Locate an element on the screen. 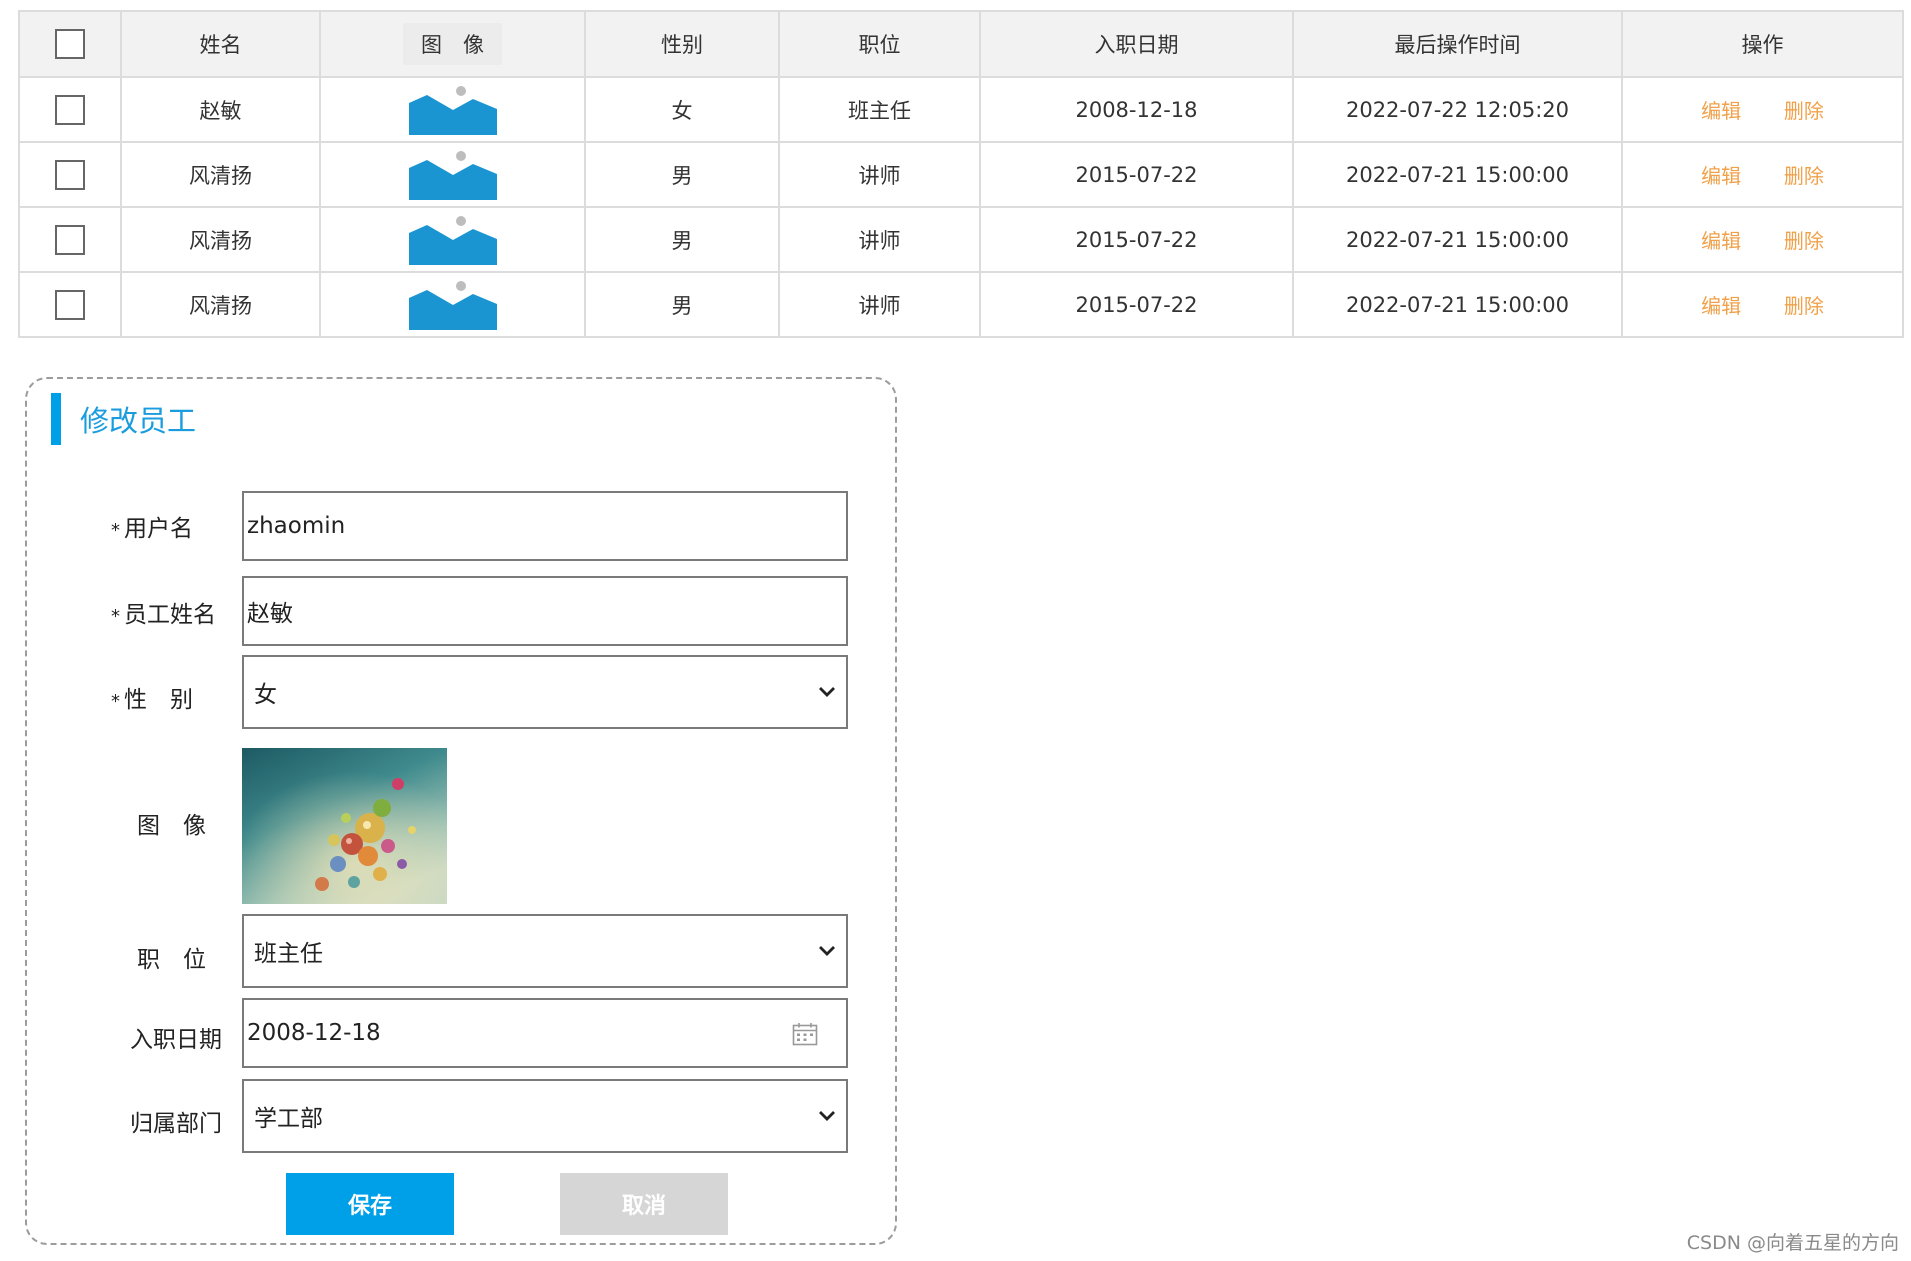  department-select: 学工部 is located at coordinates (545, 1116).